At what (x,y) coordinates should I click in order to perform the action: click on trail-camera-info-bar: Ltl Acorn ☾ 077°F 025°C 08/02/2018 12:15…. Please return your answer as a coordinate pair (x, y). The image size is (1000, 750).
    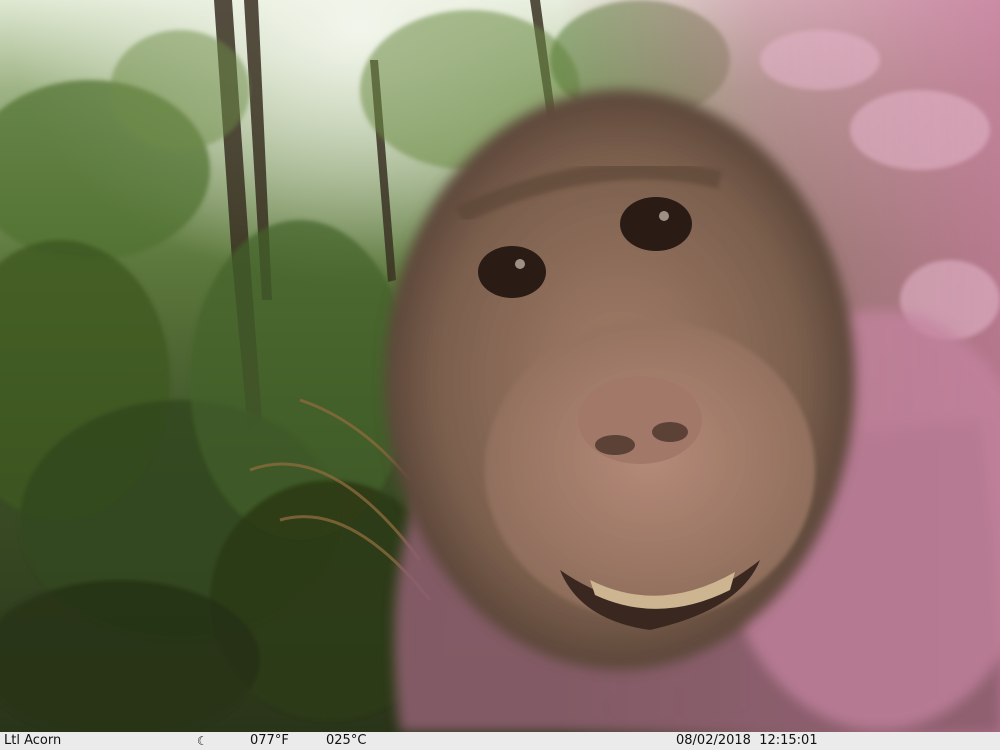
    Looking at the image, I should click on (500, 741).